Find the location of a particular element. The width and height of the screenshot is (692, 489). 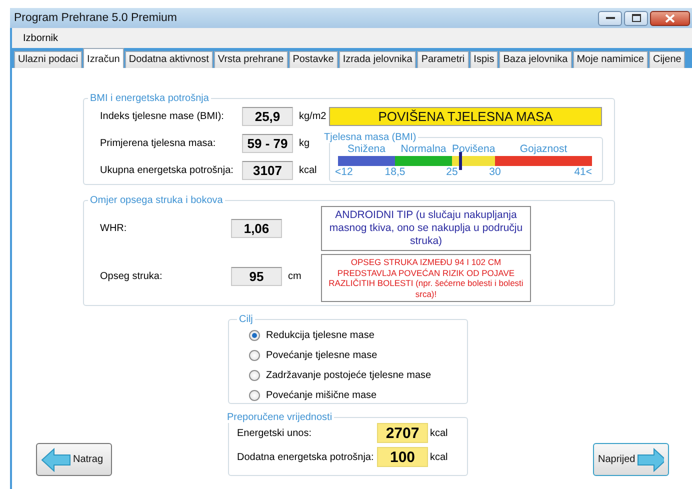

value-field: 2707 is located at coordinates (402, 433).